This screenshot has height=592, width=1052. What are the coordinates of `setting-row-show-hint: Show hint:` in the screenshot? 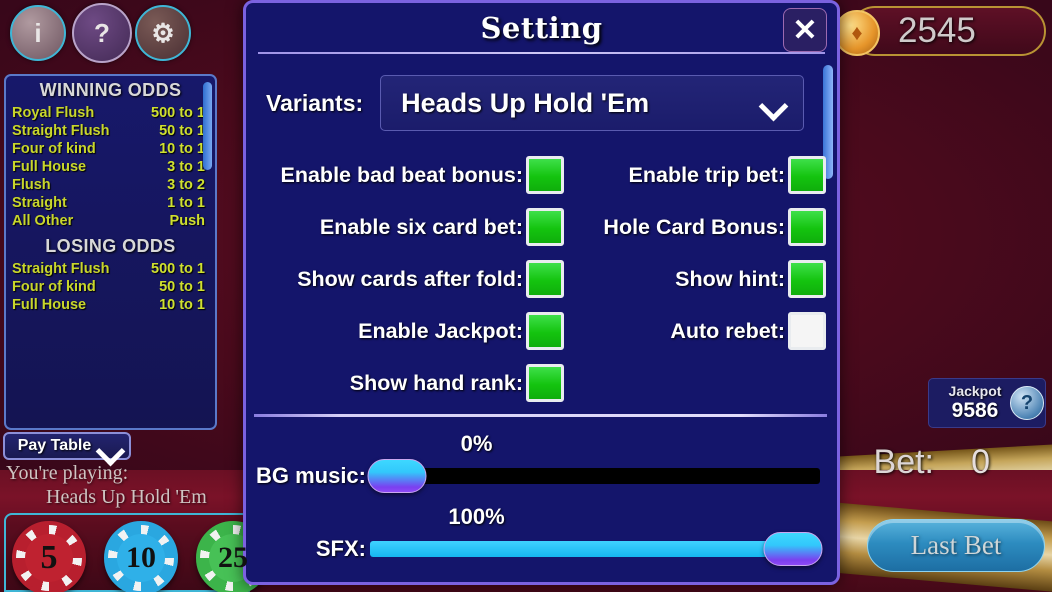 It's located at (706, 279).